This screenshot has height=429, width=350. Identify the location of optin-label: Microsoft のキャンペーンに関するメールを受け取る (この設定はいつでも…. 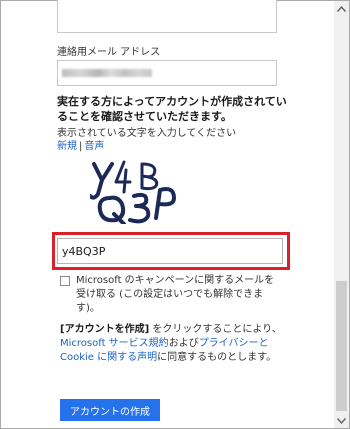
(175, 294).